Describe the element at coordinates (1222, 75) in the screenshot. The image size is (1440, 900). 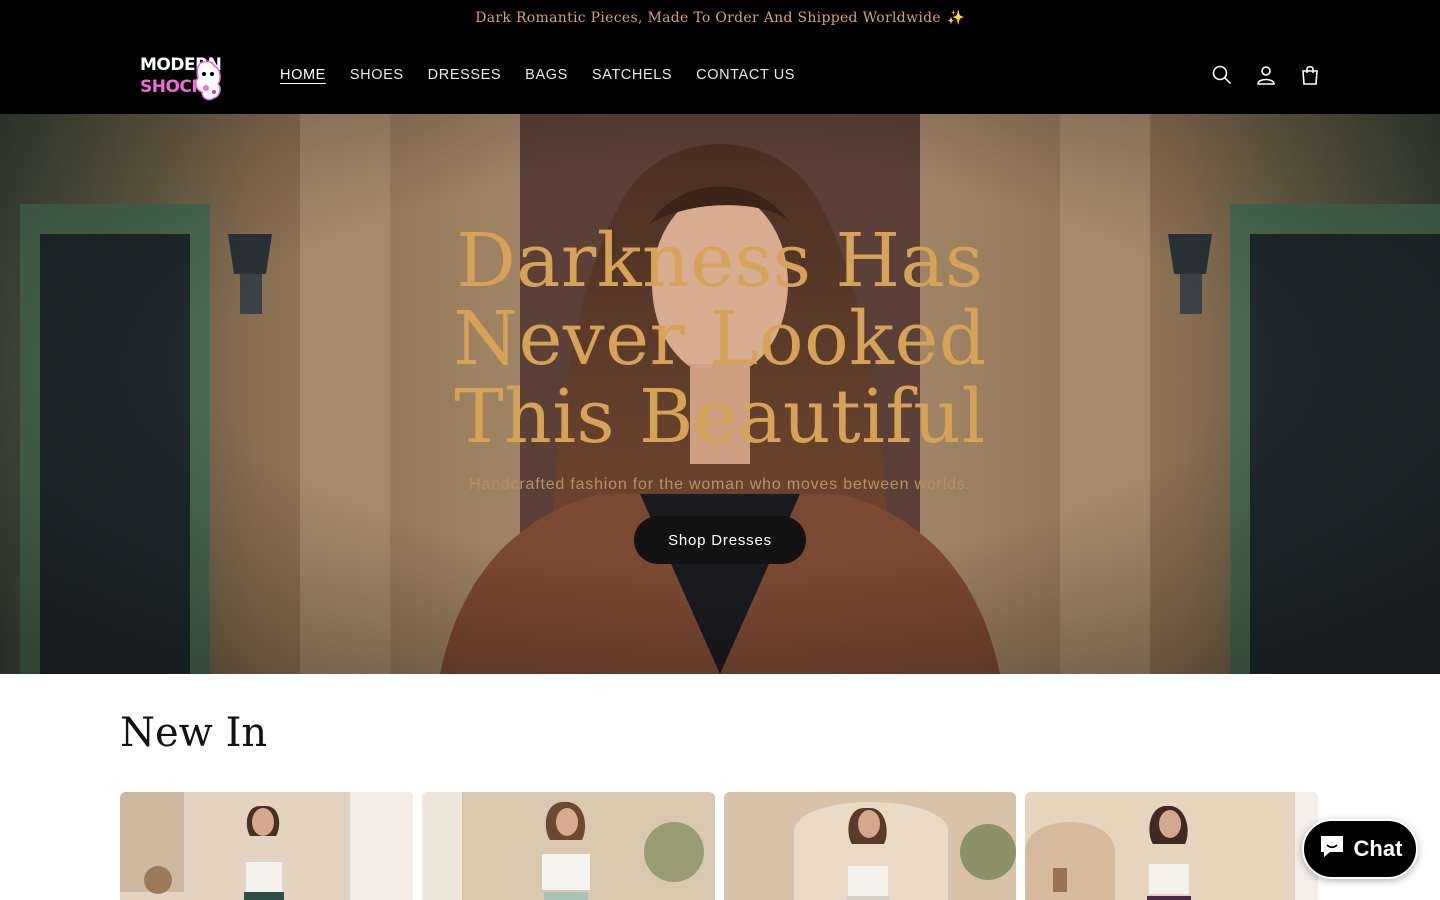
I see `search-icon` at that location.